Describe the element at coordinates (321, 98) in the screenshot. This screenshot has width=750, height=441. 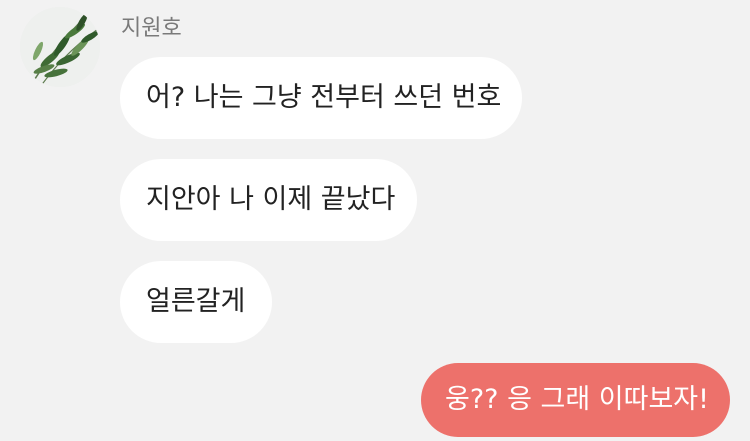
I see `incoming-message-bubble: 어? 나는 그냥 전부터 쓰던 번호` at that location.